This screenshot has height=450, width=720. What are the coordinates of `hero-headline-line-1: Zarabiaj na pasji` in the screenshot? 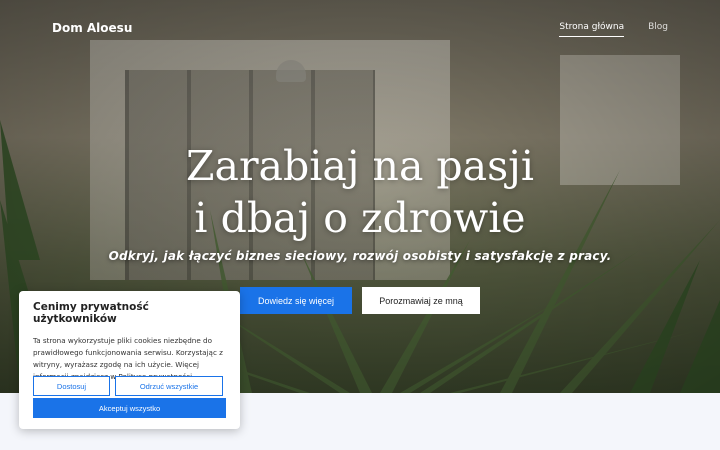 It's located at (360, 166).